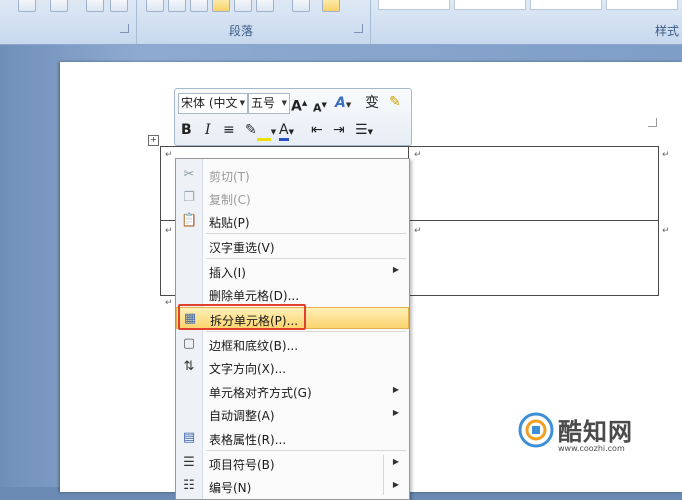 This screenshot has height=500, width=682. What do you see at coordinates (292, 198) in the screenshot?
I see `menu-item-copy: ❐ 复制(C)` at bounding box center [292, 198].